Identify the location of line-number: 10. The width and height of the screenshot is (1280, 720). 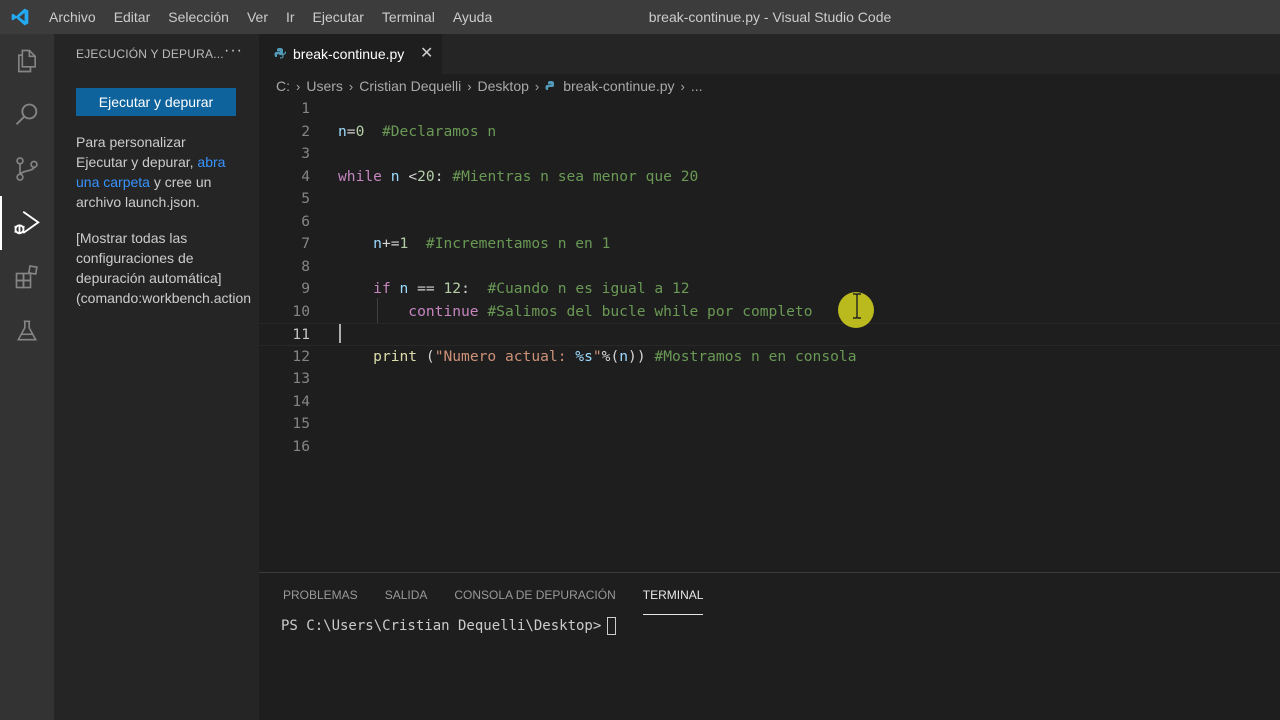
(301, 311).